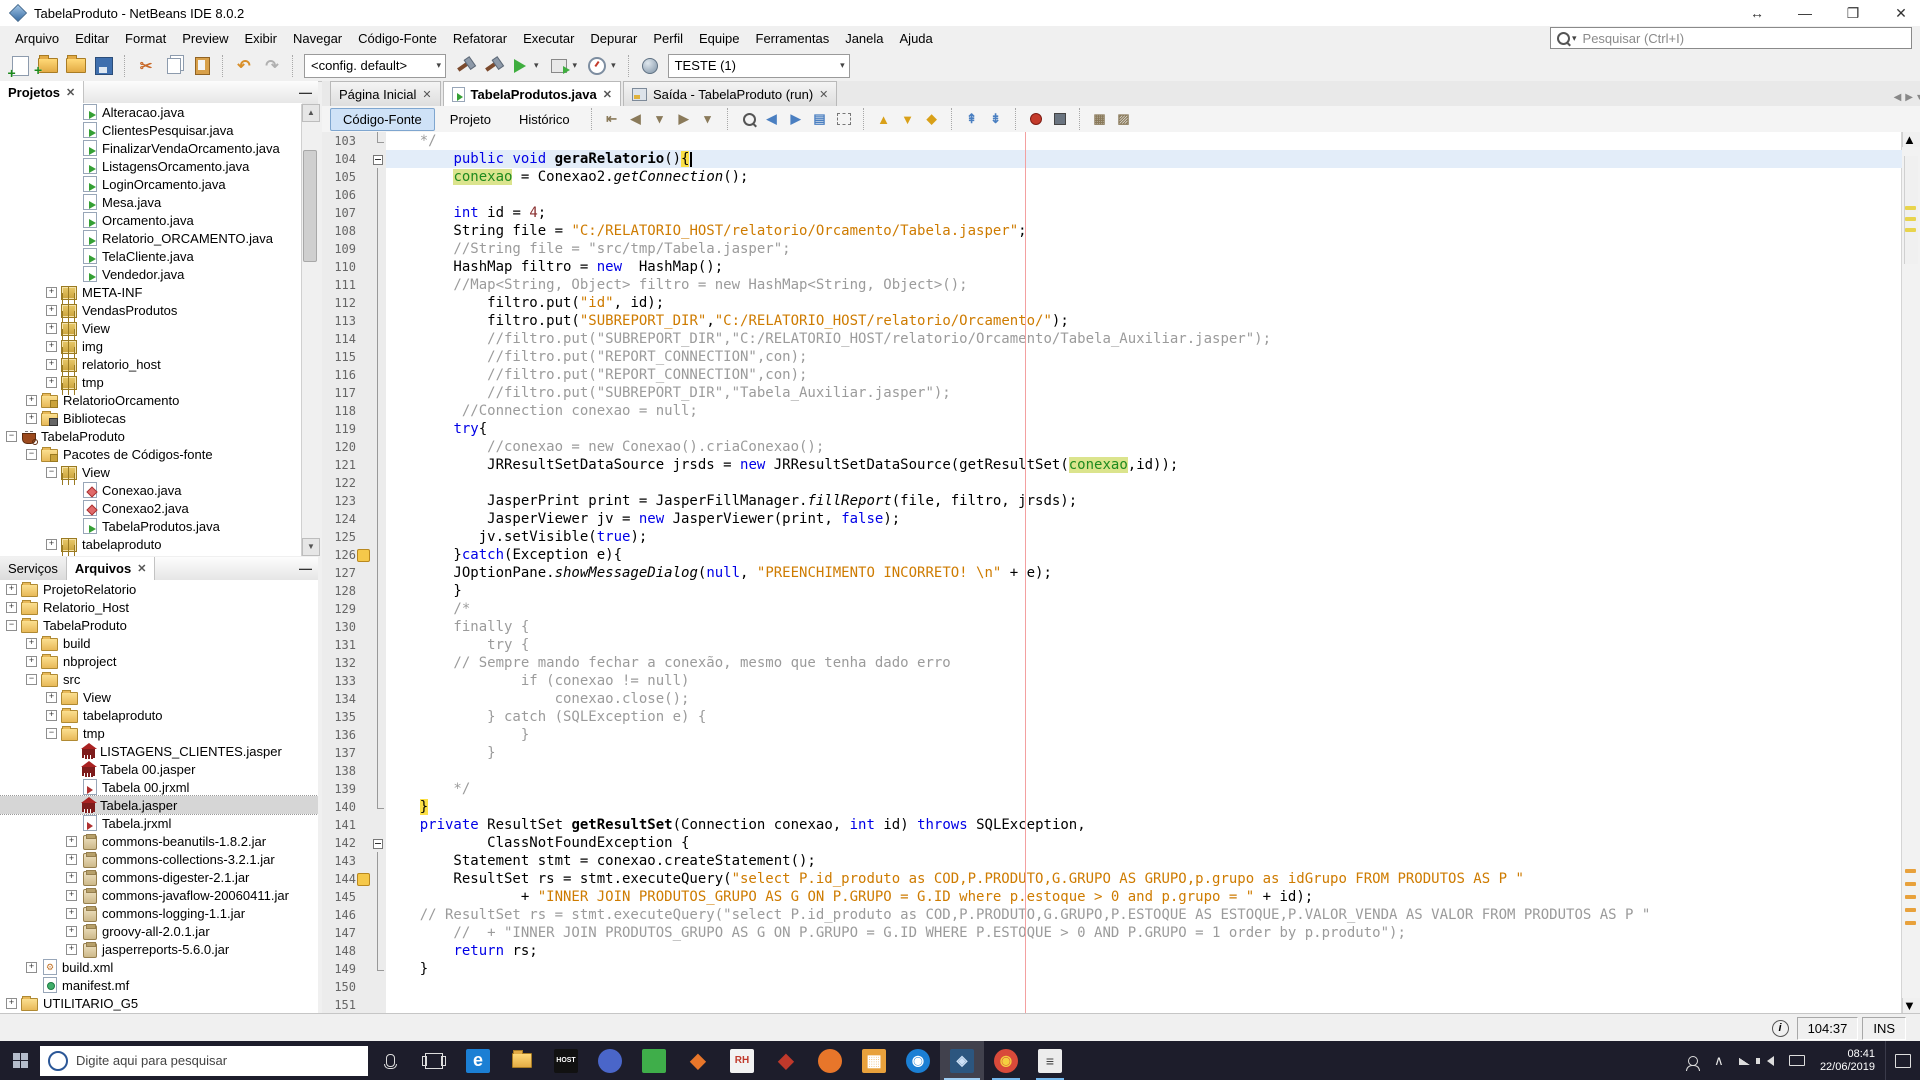 Image resolution: width=1920 pixels, height=1080 pixels. I want to click on save-all-icon, so click(104, 66).